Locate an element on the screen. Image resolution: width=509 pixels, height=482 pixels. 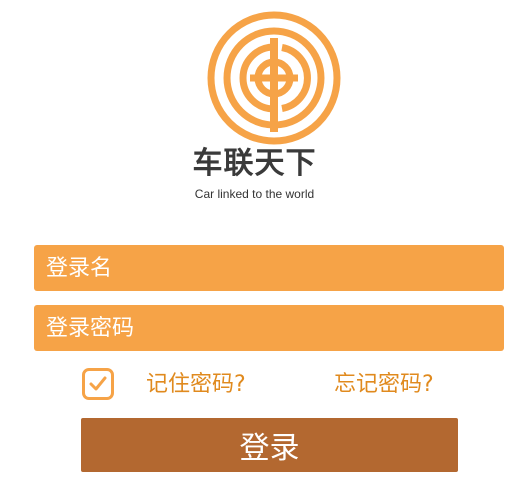
brand-logo-icon is located at coordinates (274, 78).